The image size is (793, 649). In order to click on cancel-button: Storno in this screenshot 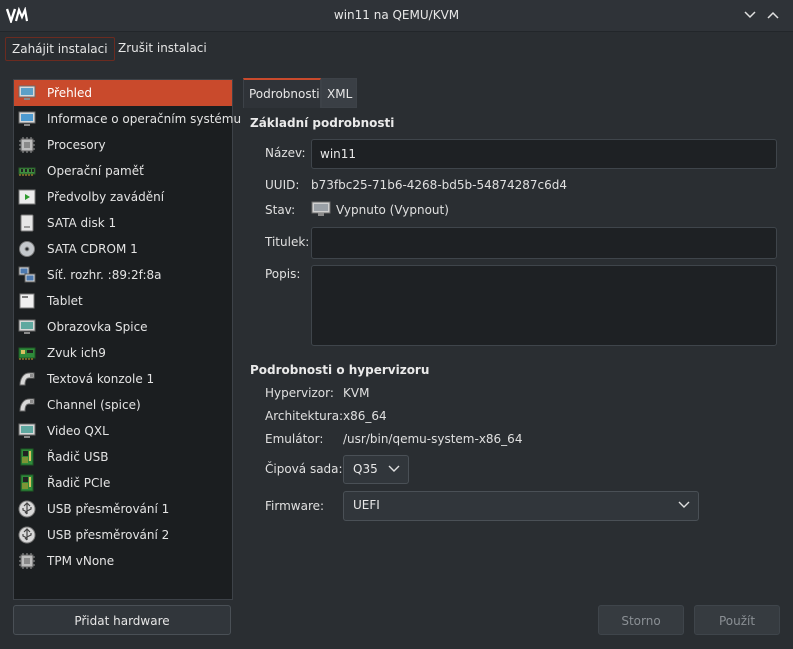, I will do `click(641, 620)`.